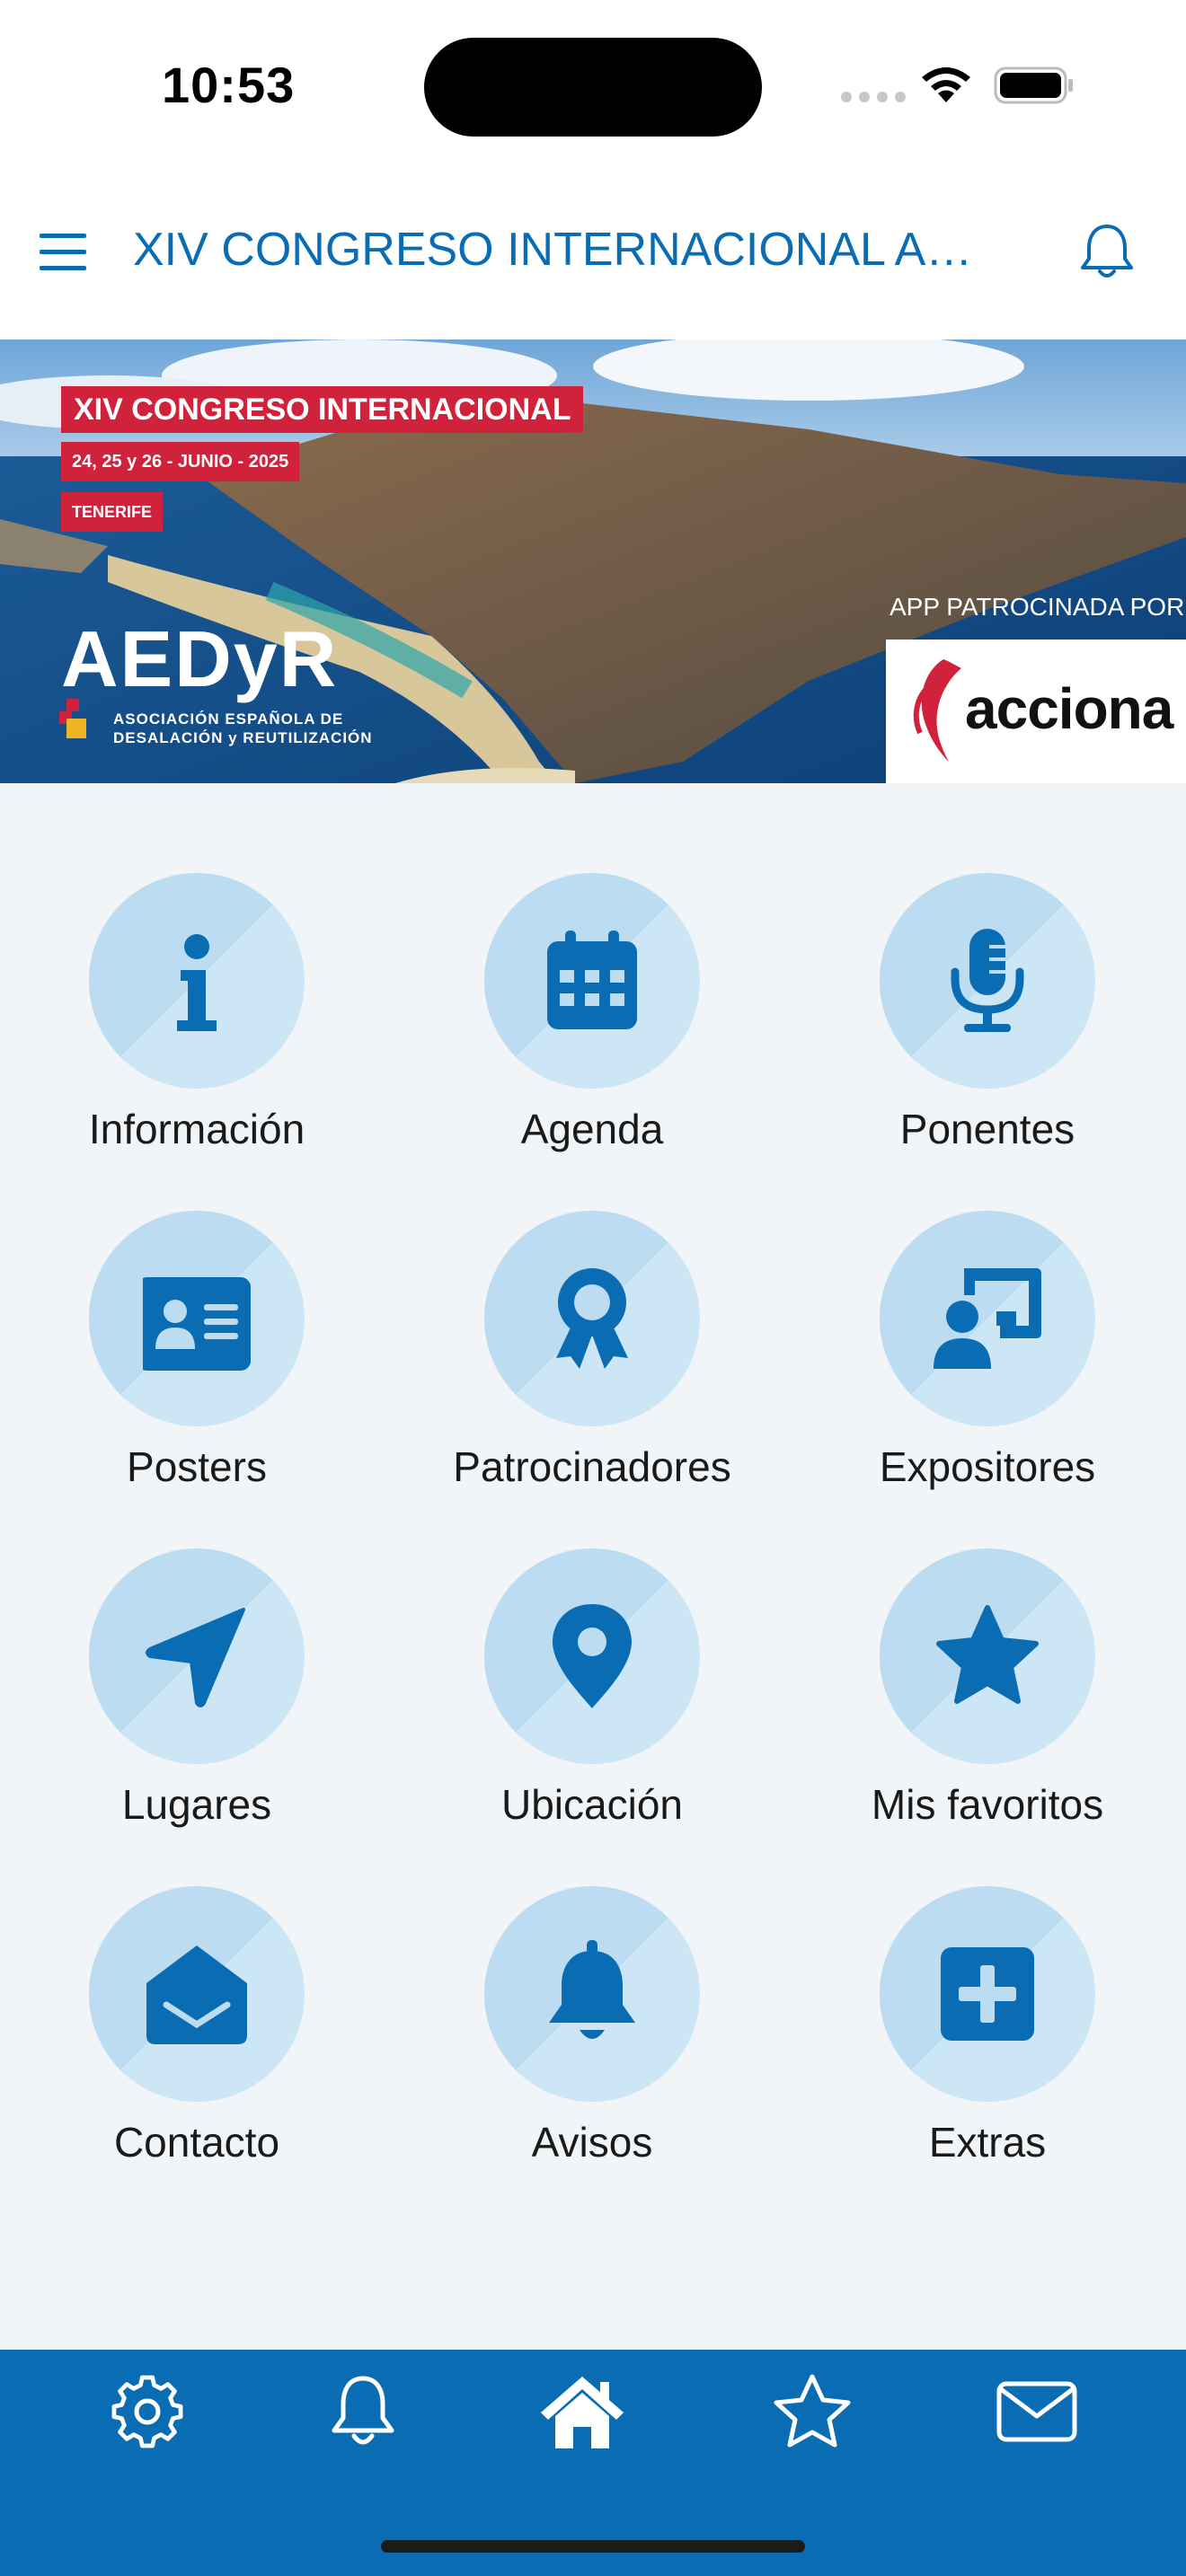  Describe the element at coordinates (987, 1129) in the screenshot. I see `tile-label: Ponentes` at that location.